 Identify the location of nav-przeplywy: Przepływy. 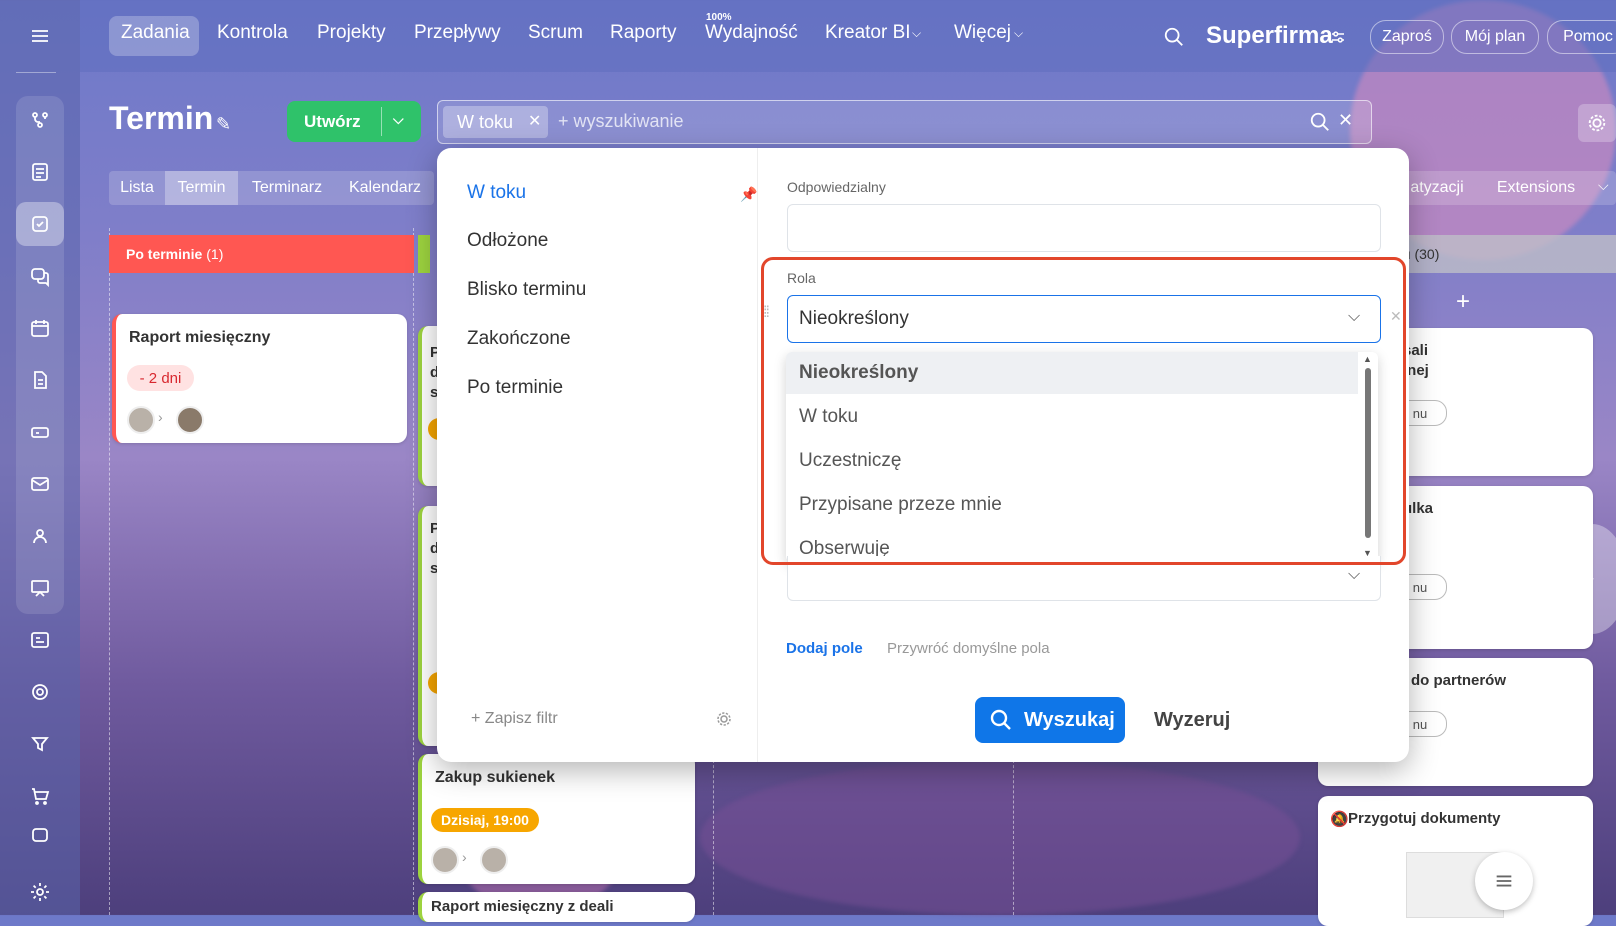
(457, 33).